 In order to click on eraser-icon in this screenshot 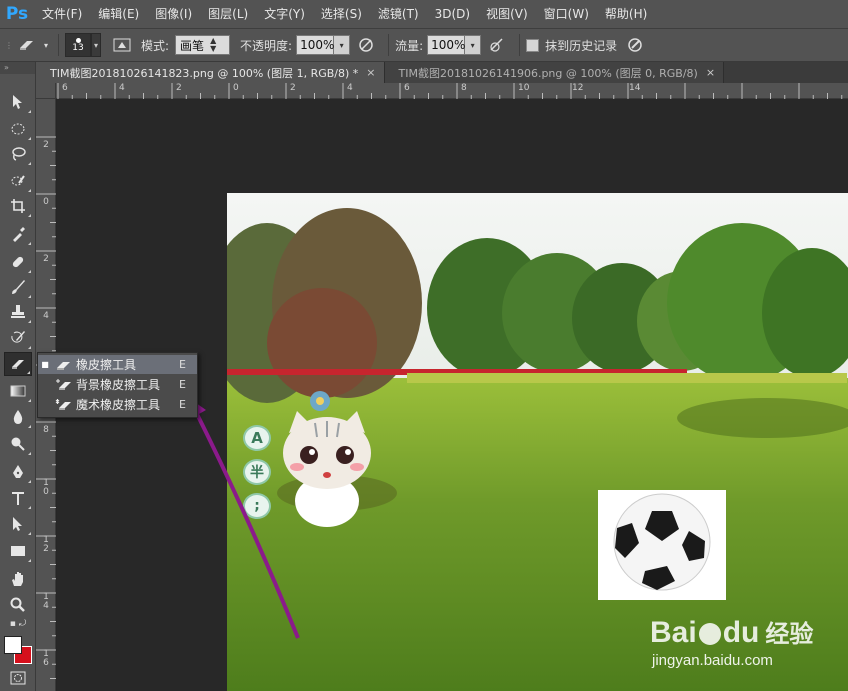, I will do `click(64, 365)`.